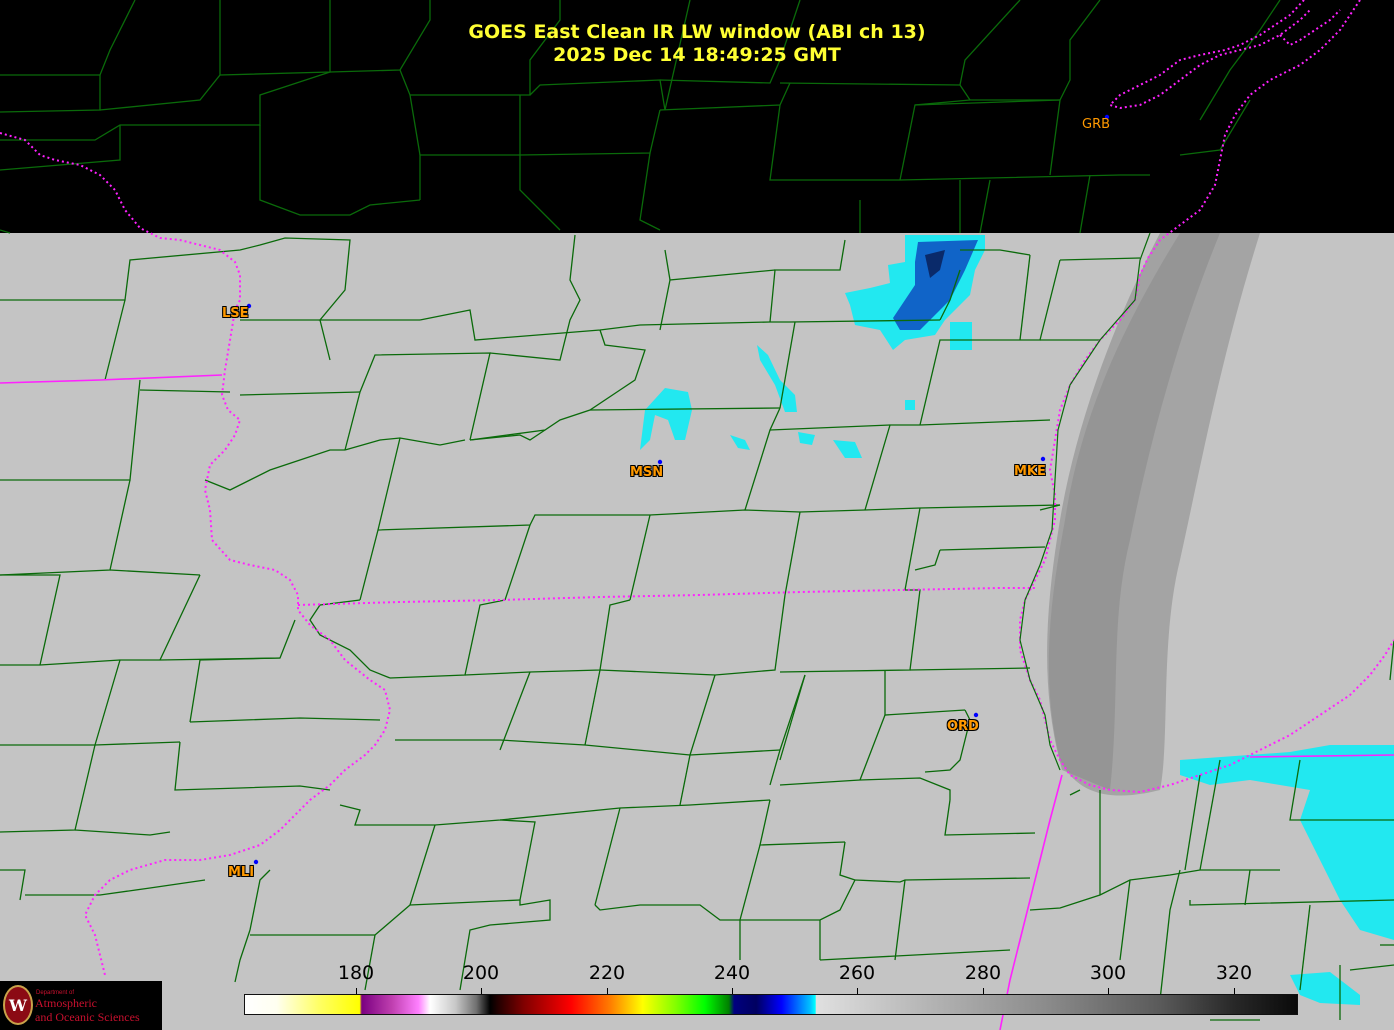  What do you see at coordinates (607, 973) in the screenshot?
I see `tick-label-220: 220` at bounding box center [607, 973].